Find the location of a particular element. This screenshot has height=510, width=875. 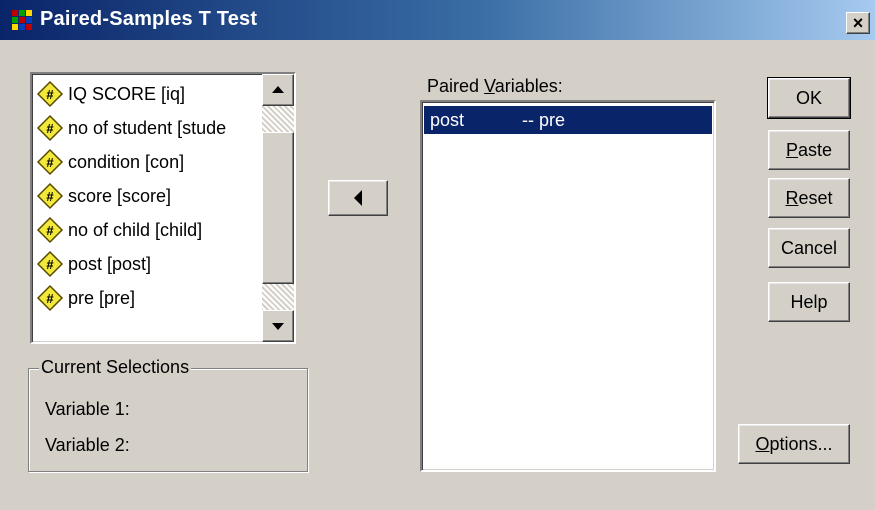

paired-variable-row: post -- pre is located at coordinates (568, 120).